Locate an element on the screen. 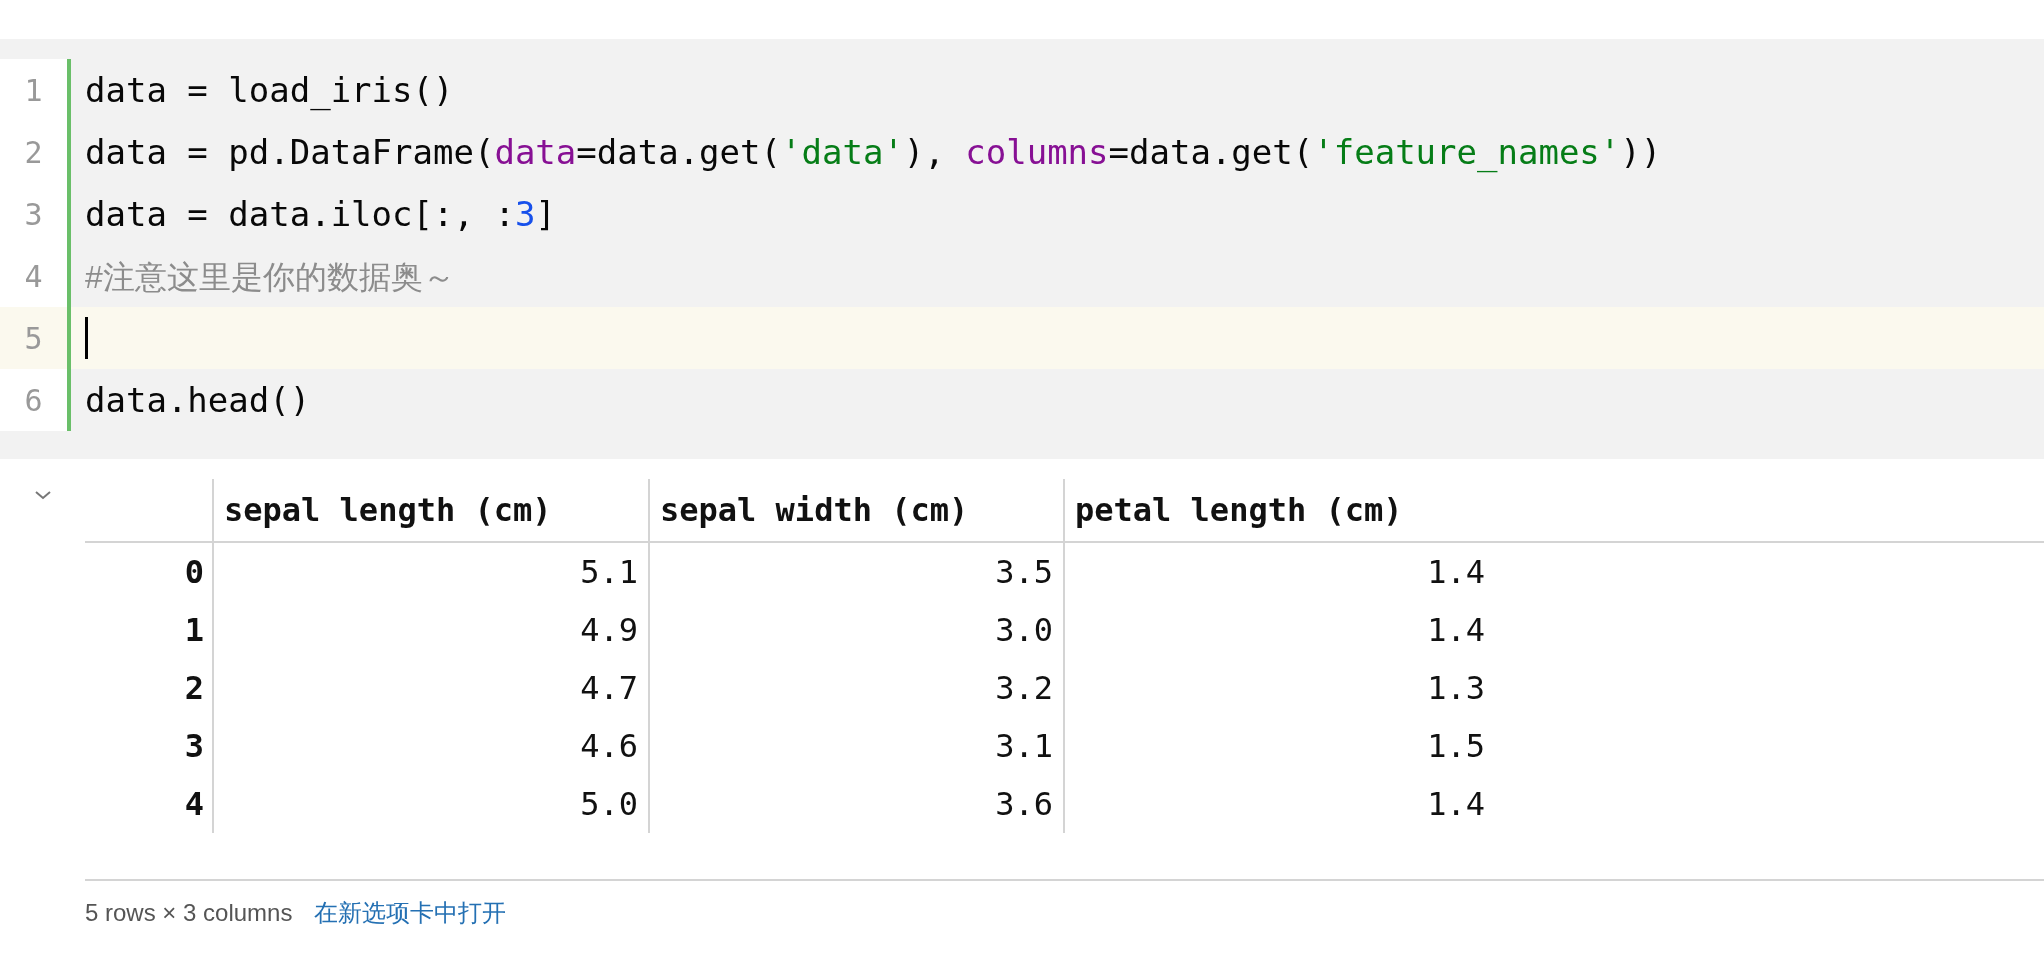  text-cursor is located at coordinates (86, 338).